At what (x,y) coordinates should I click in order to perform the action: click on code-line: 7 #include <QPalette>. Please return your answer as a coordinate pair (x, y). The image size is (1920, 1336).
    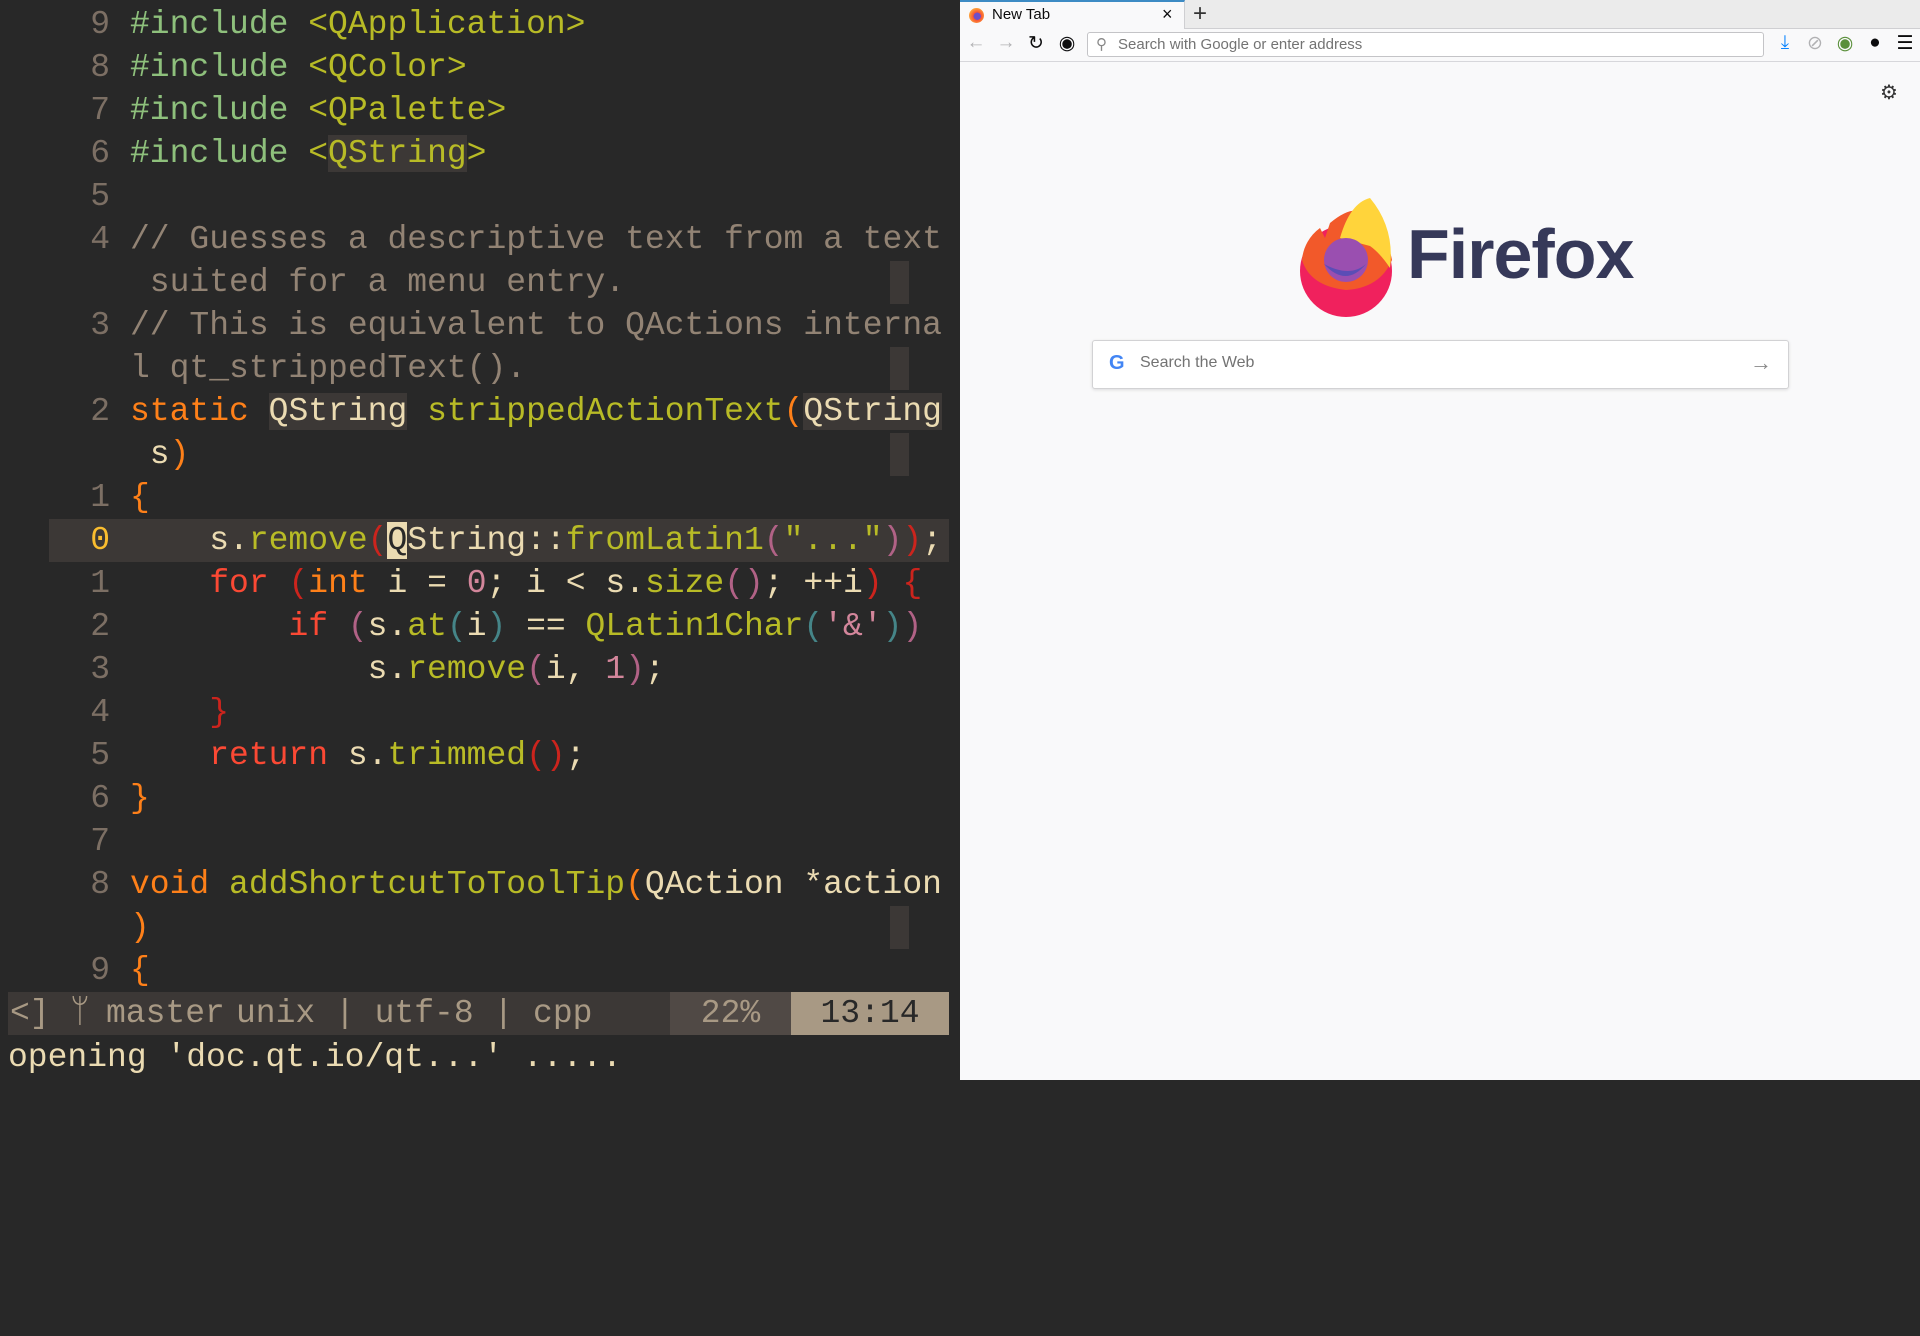
    Looking at the image, I should click on (480, 110).